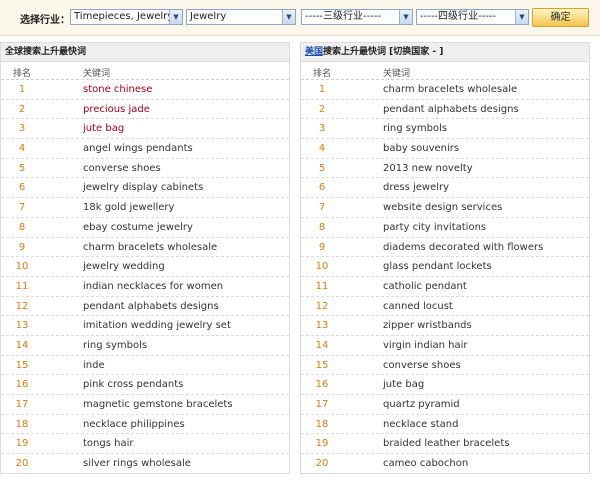 Image resolution: width=600 pixels, height=481 pixels. I want to click on rank-number: 2, so click(322, 109).